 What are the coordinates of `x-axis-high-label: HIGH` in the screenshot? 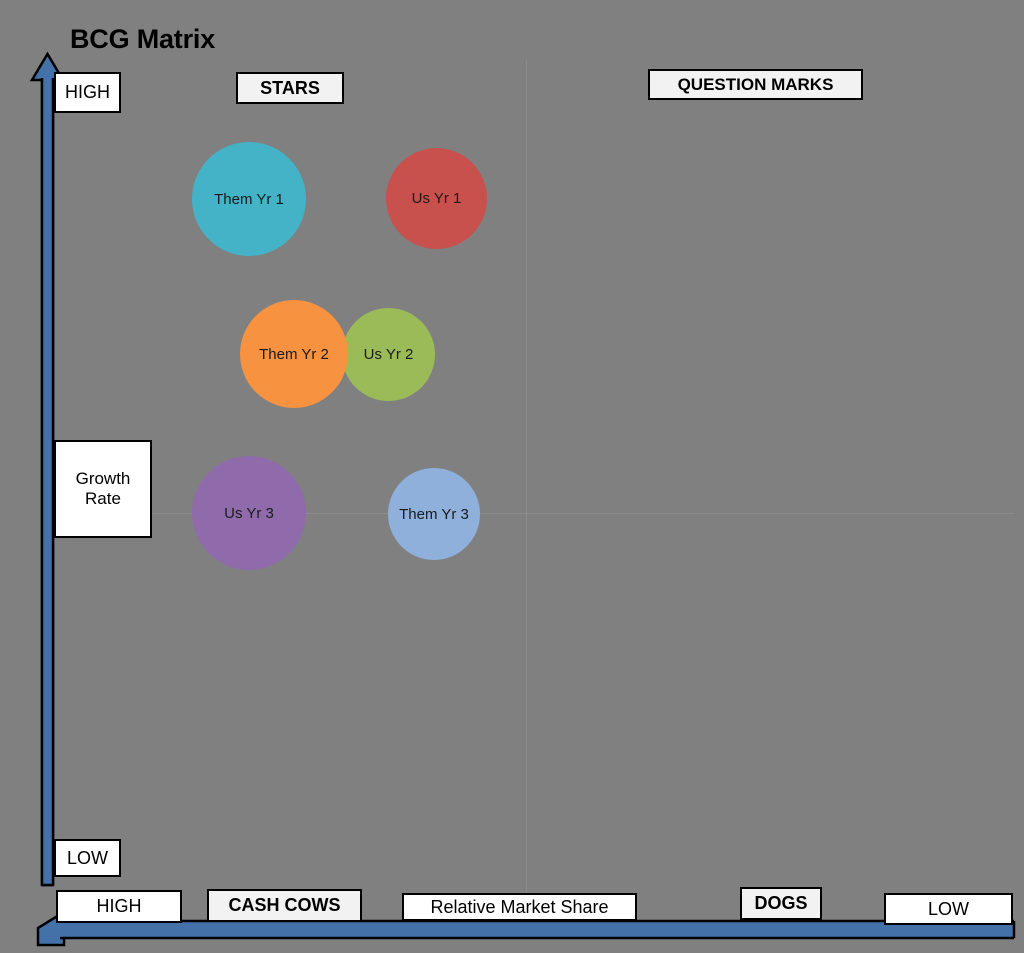 It's located at (119, 906).